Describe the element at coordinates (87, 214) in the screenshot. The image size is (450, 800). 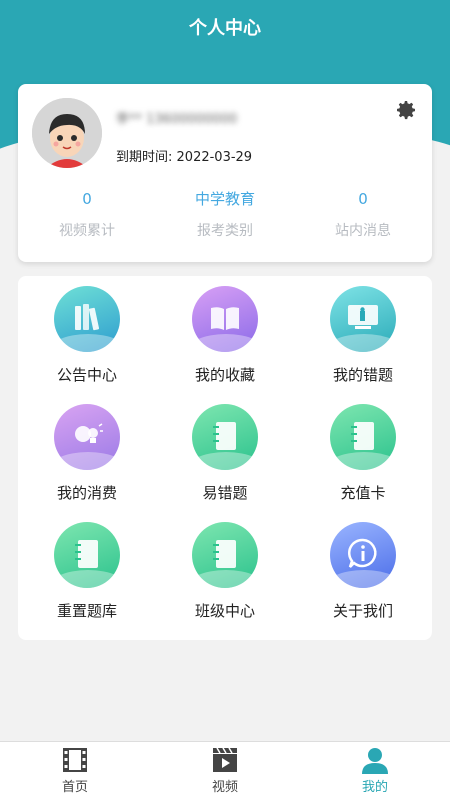
I see `stat-video-total: 0 视频累计` at that location.